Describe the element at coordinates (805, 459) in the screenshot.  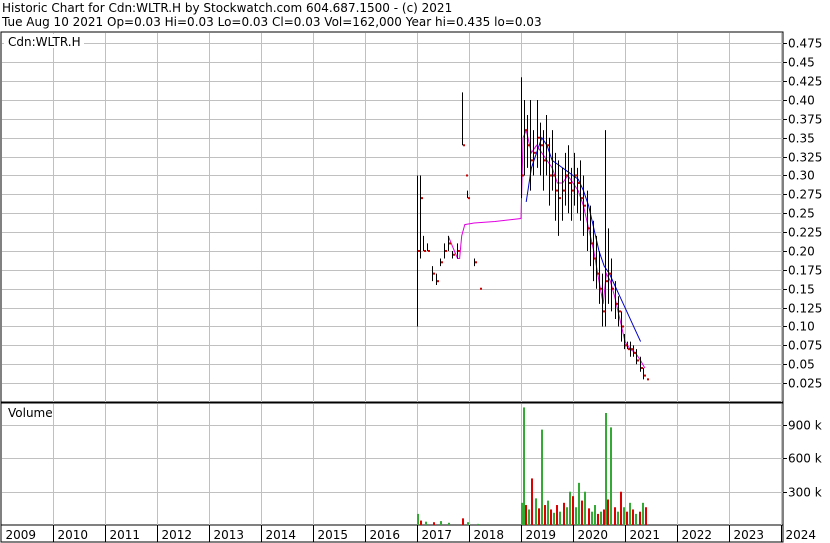
I see `volume-y-tick-label: 600 k` at that location.